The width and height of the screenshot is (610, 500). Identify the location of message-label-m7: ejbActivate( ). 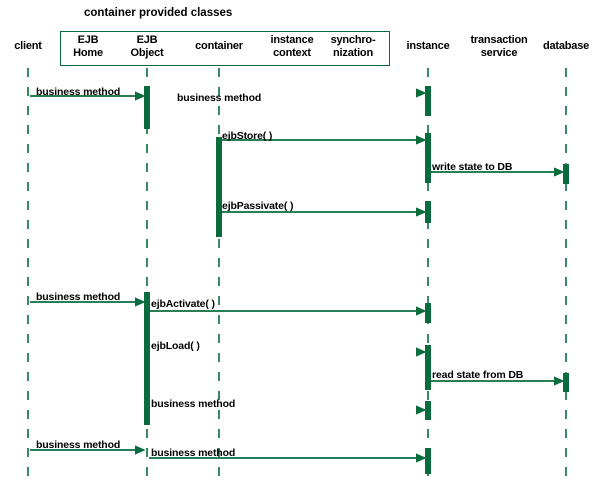
(183, 304).